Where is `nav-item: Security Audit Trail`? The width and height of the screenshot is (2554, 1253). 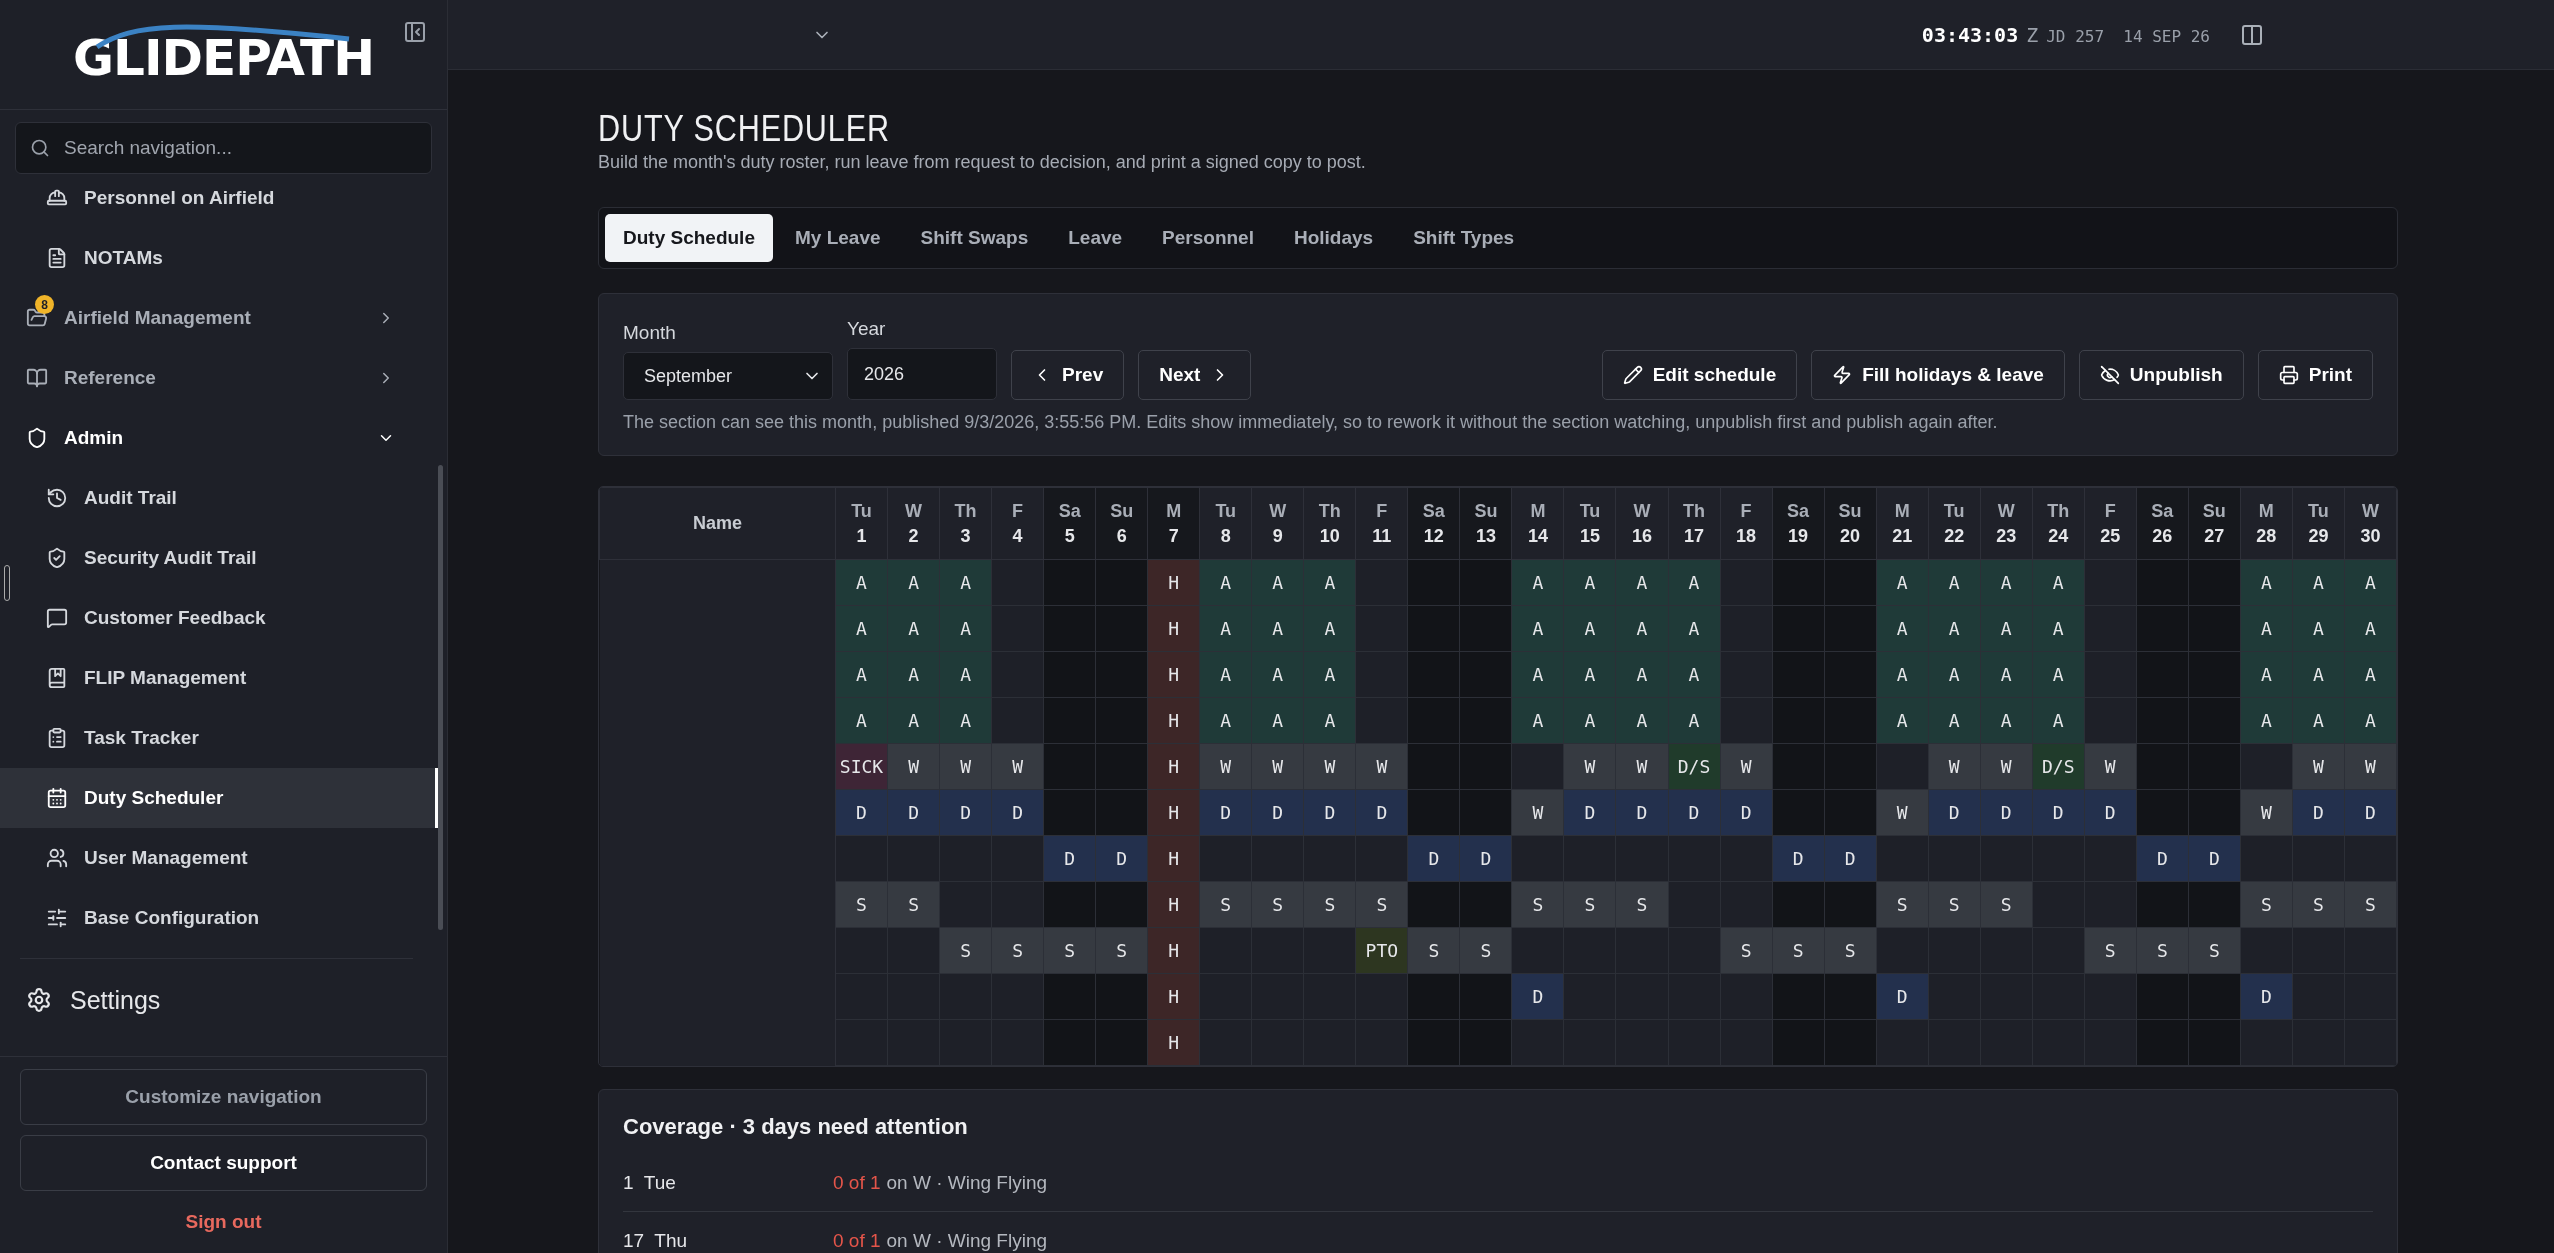
nav-item: Security Audit Trail is located at coordinates (219, 558).